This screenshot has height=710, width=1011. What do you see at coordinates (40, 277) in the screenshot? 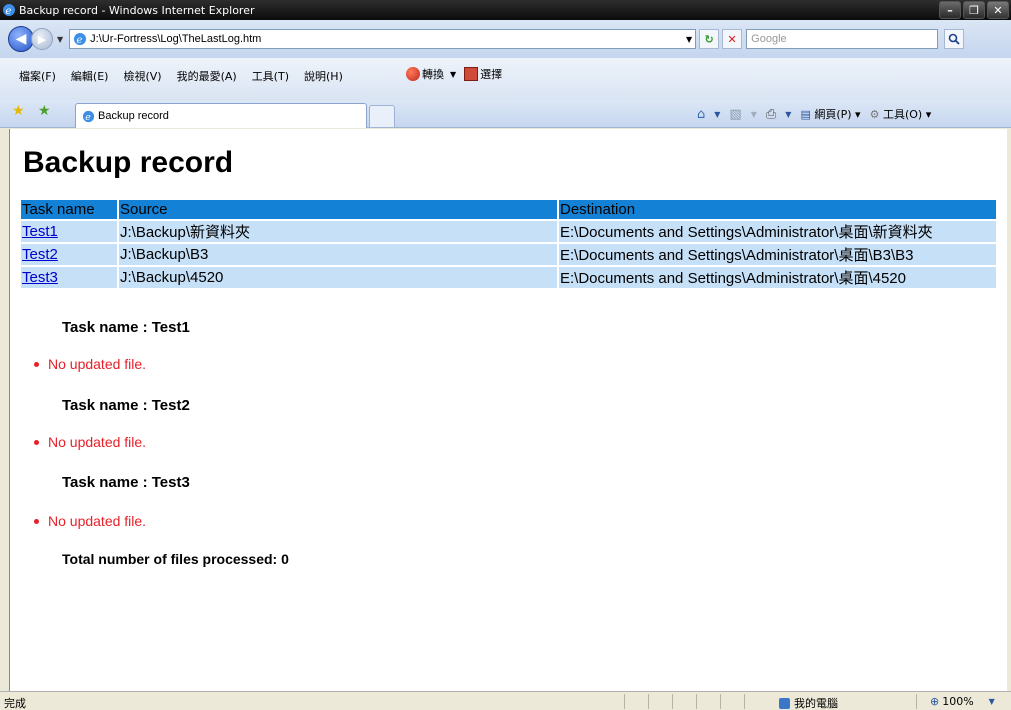
I see `task-link-test3: Test3` at bounding box center [40, 277].